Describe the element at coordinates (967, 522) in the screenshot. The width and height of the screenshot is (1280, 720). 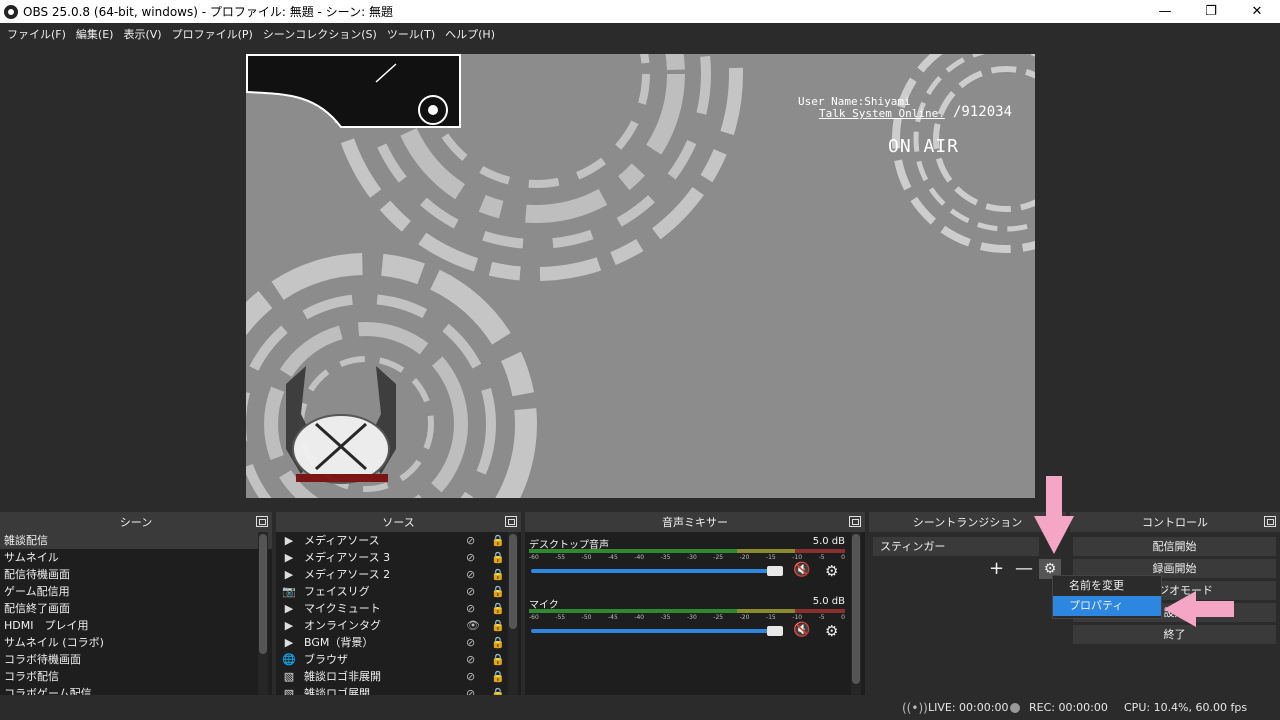
I see `transitions-dock-label: シーントランジション` at that location.